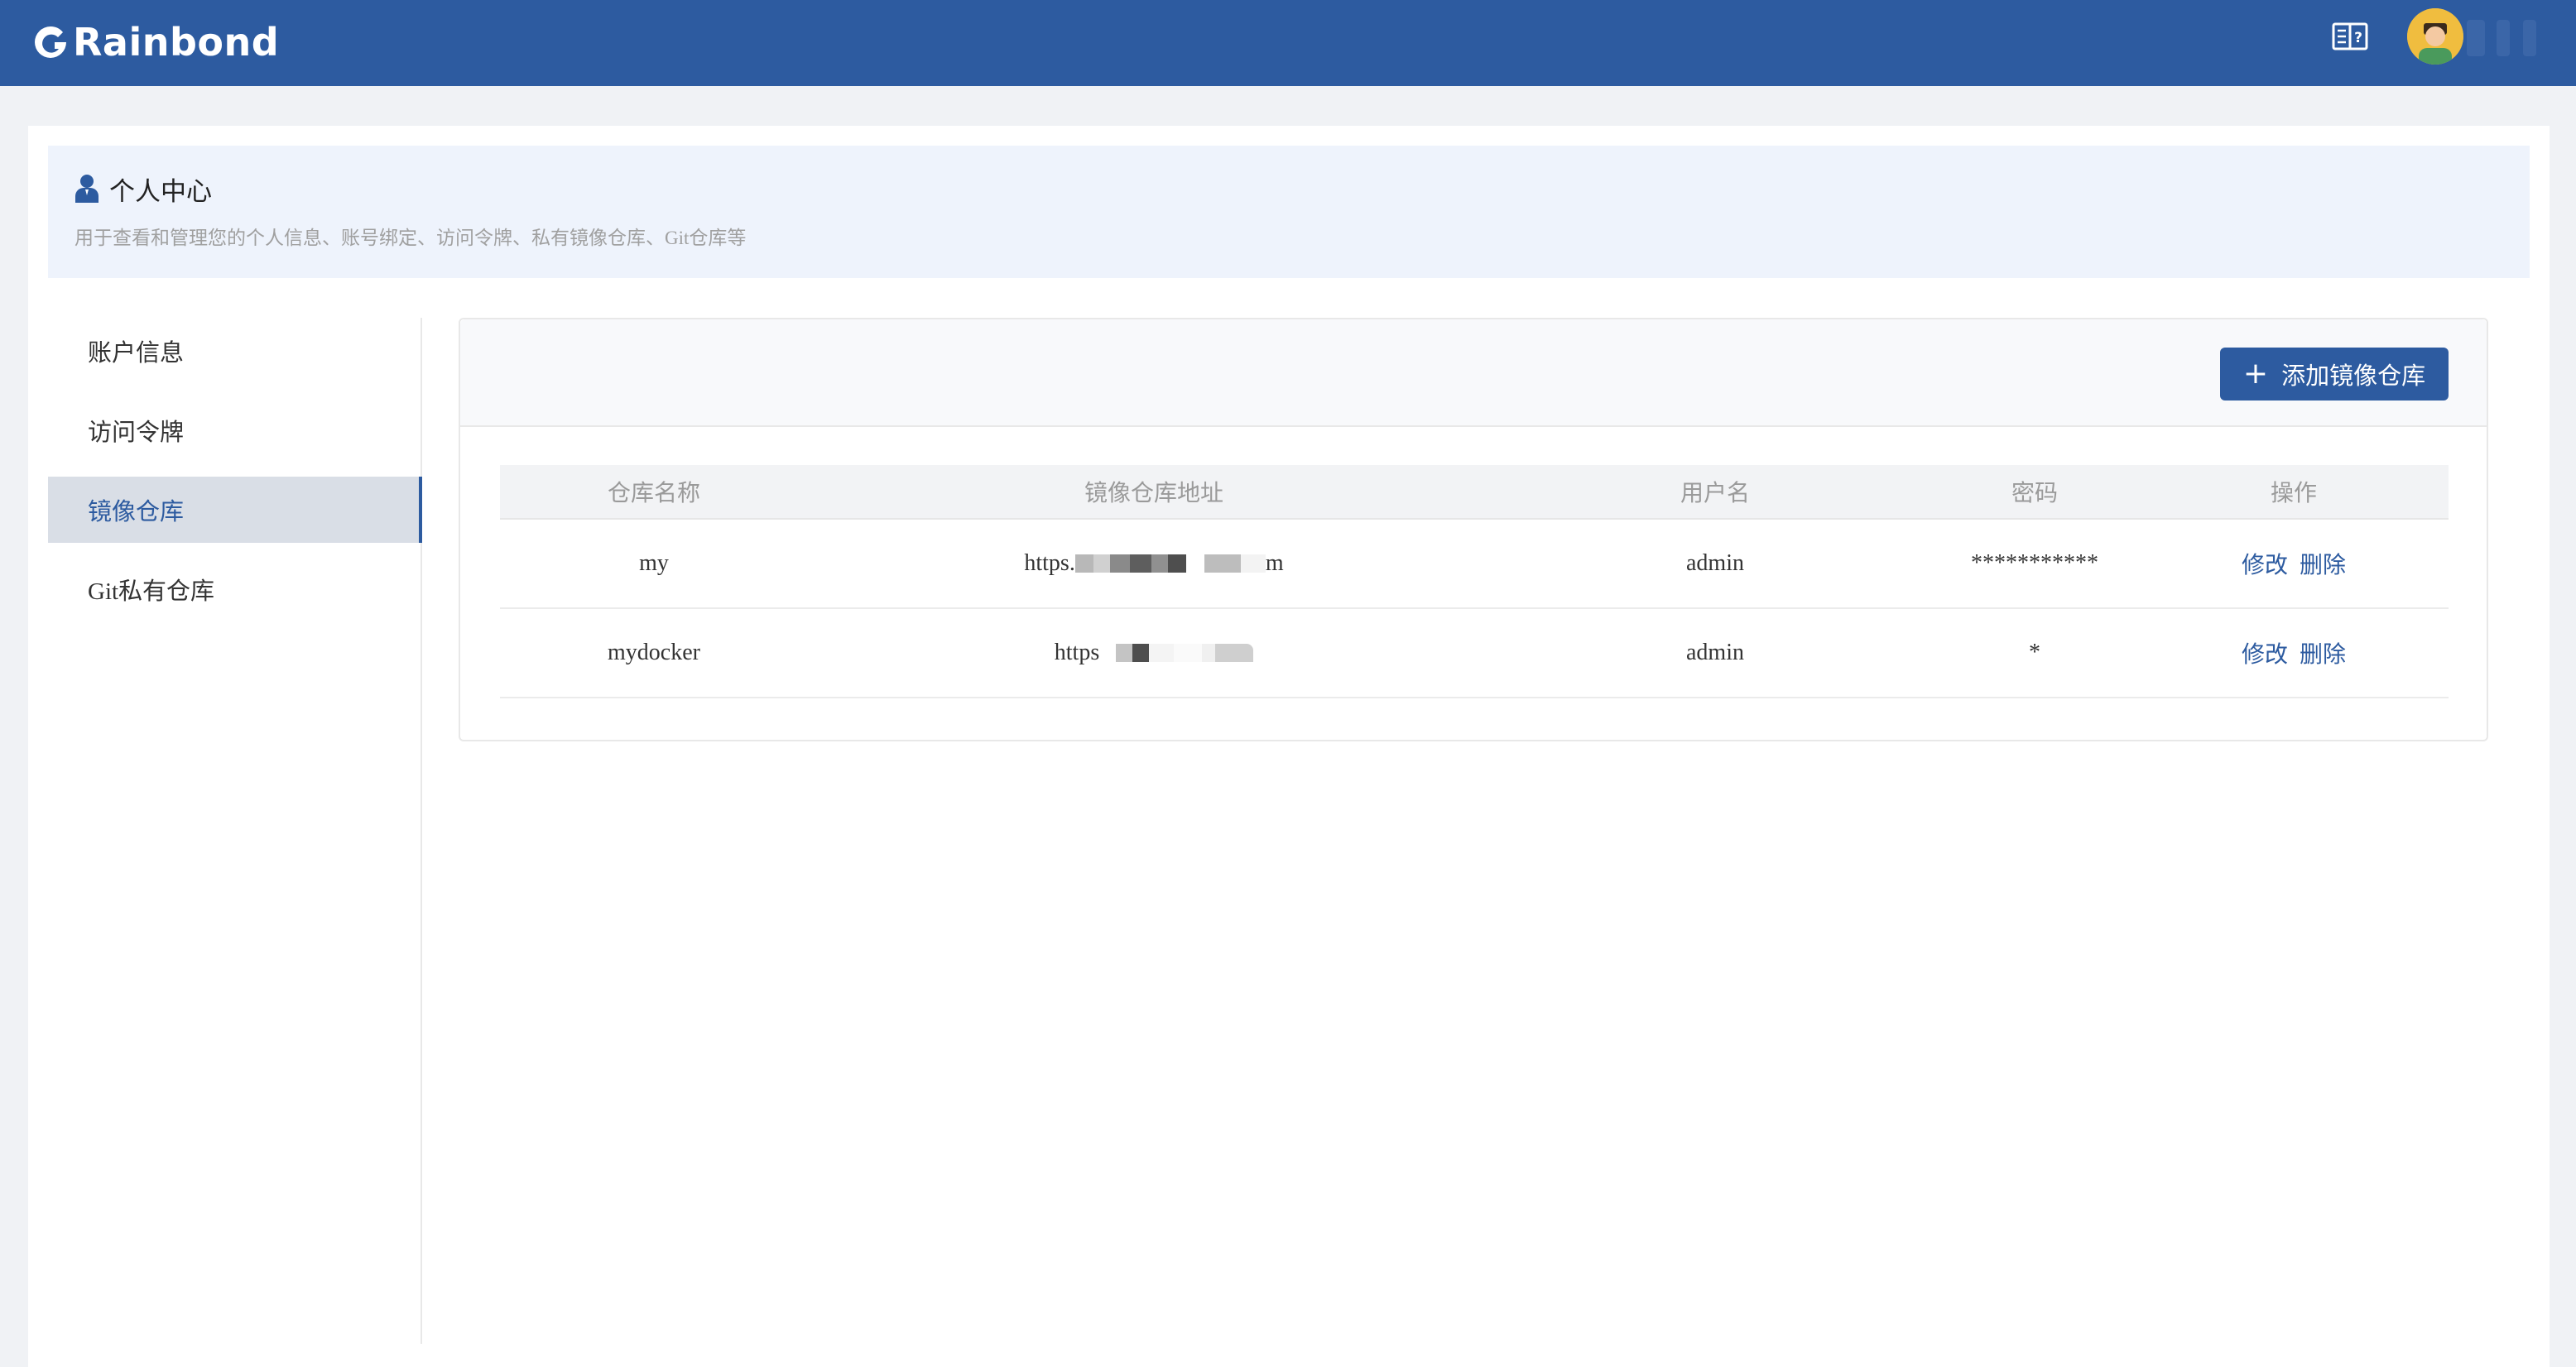  Describe the element at coordinates (235, 831) in the screenshot. I see `sidebar-menu: 账户信息 访问令牌 镜像仓库 Git私有仓库` at that location.